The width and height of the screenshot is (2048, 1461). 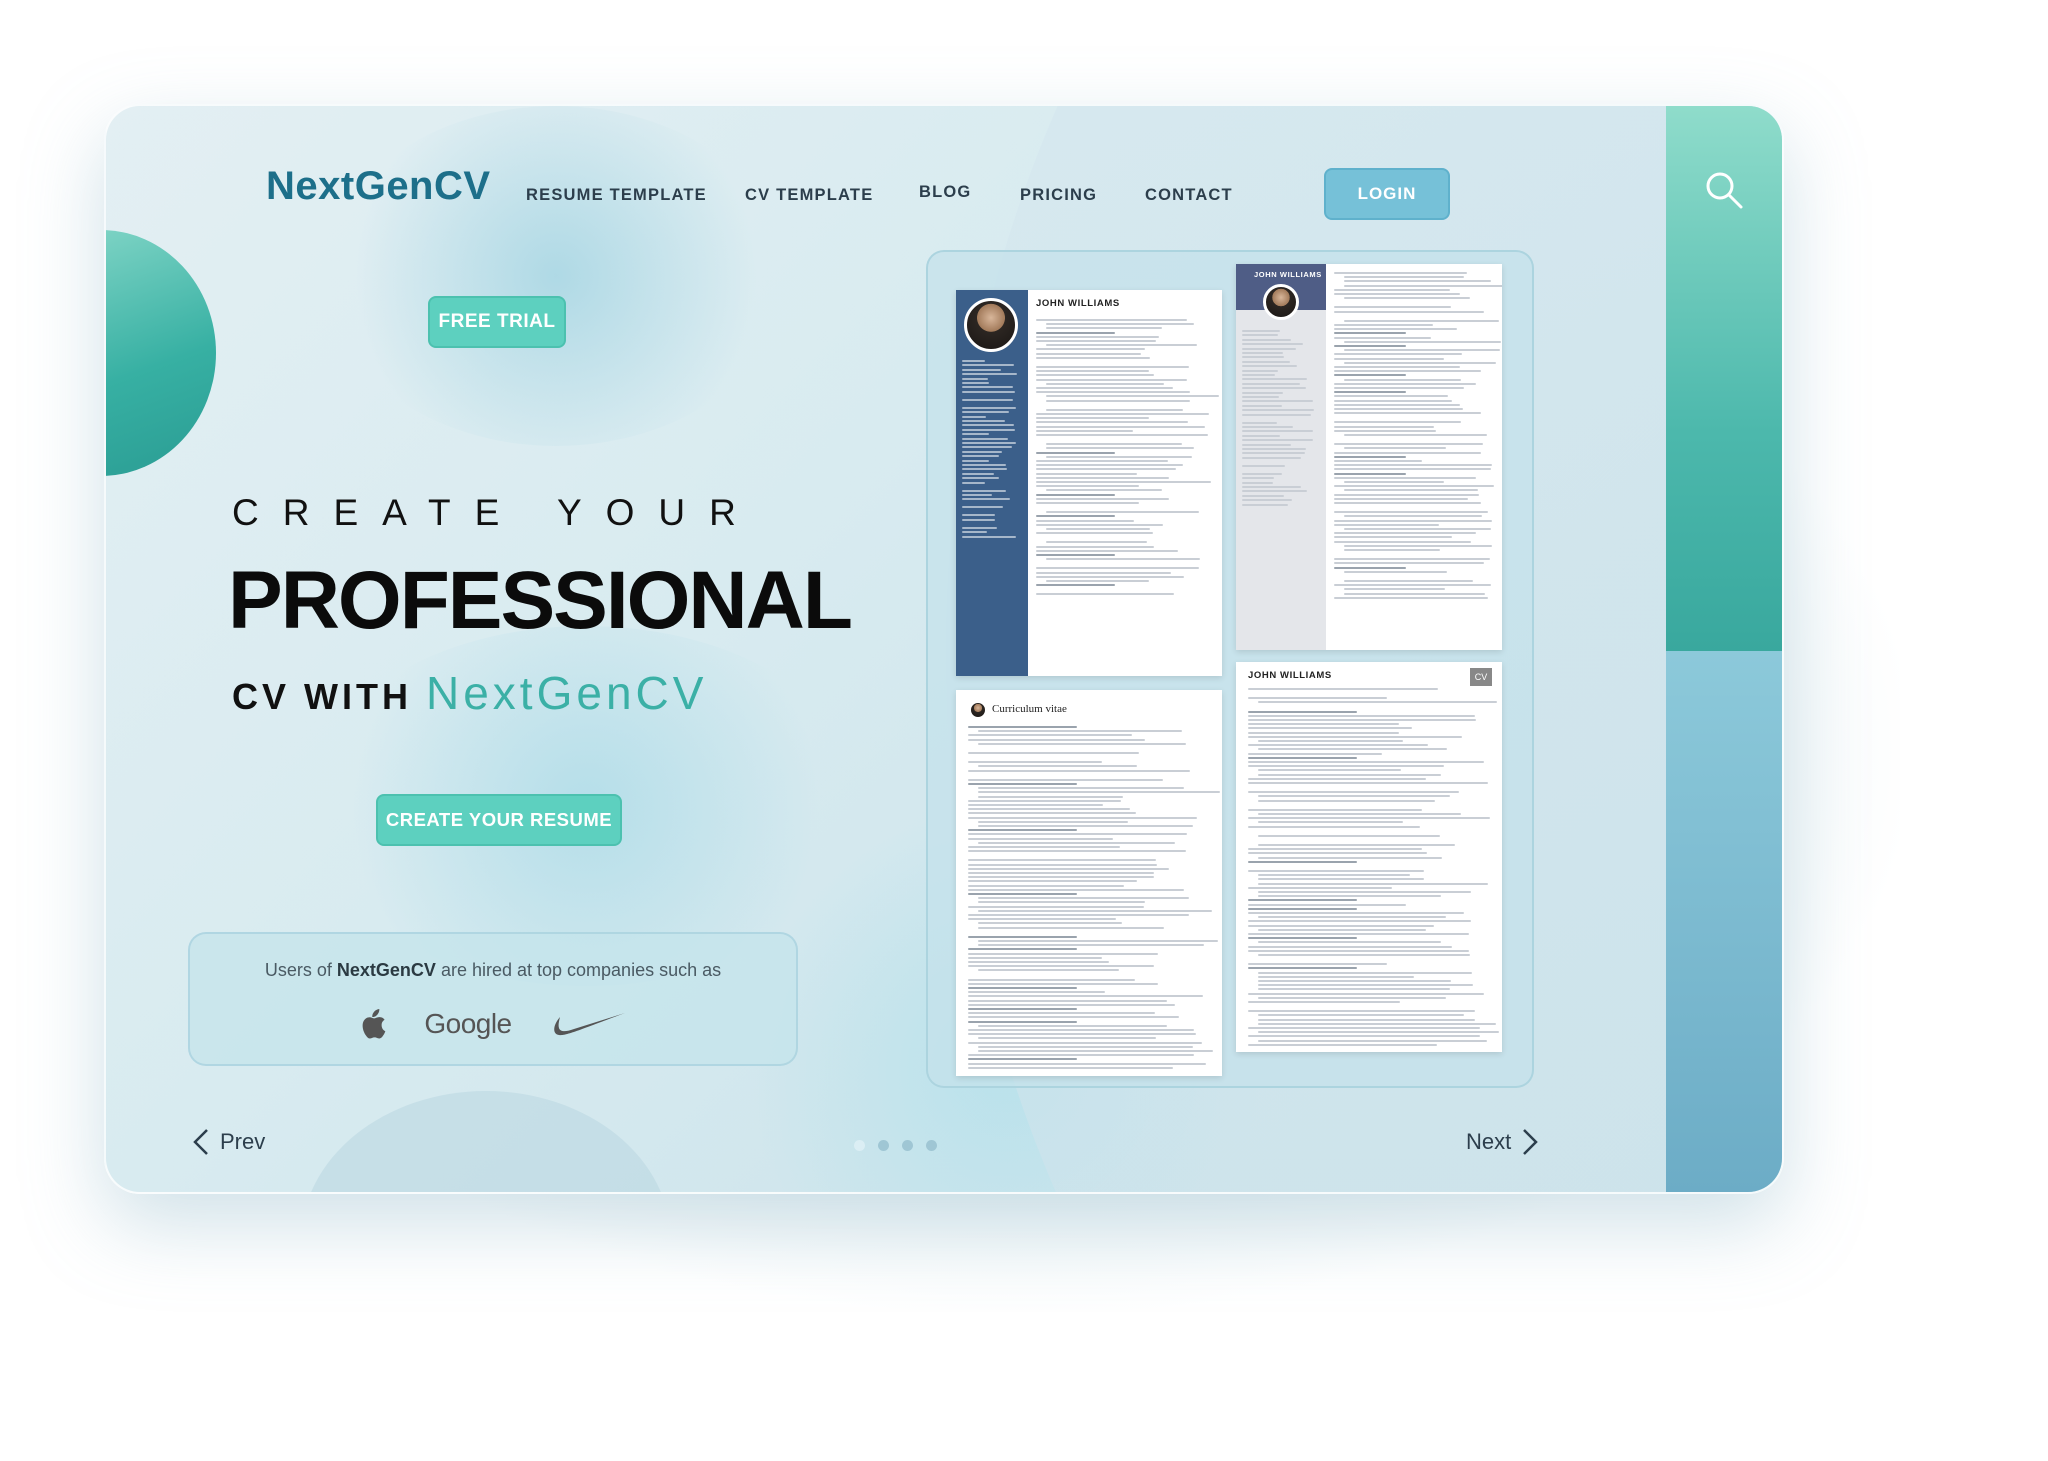 I want to click on companies-text-prefix: Users of, so click(x=298, y=970).